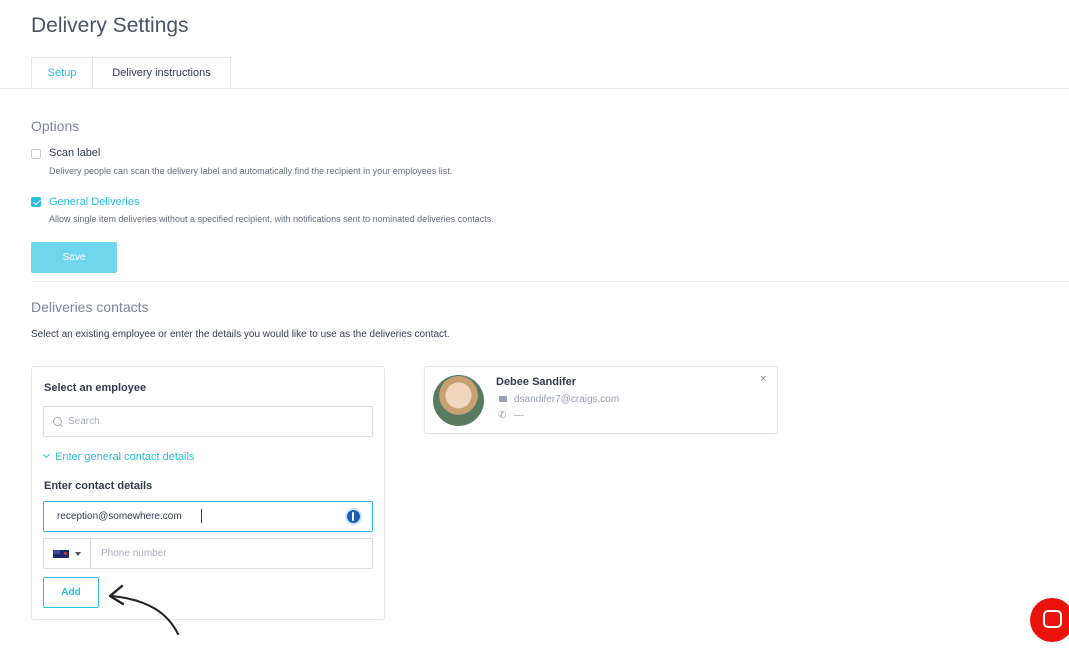  I want to click on chat-launcher, so click(1049, 620).